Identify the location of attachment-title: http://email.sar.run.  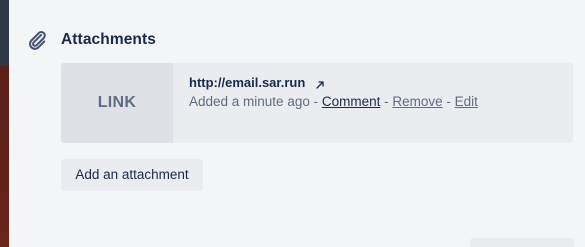
(247, 82).